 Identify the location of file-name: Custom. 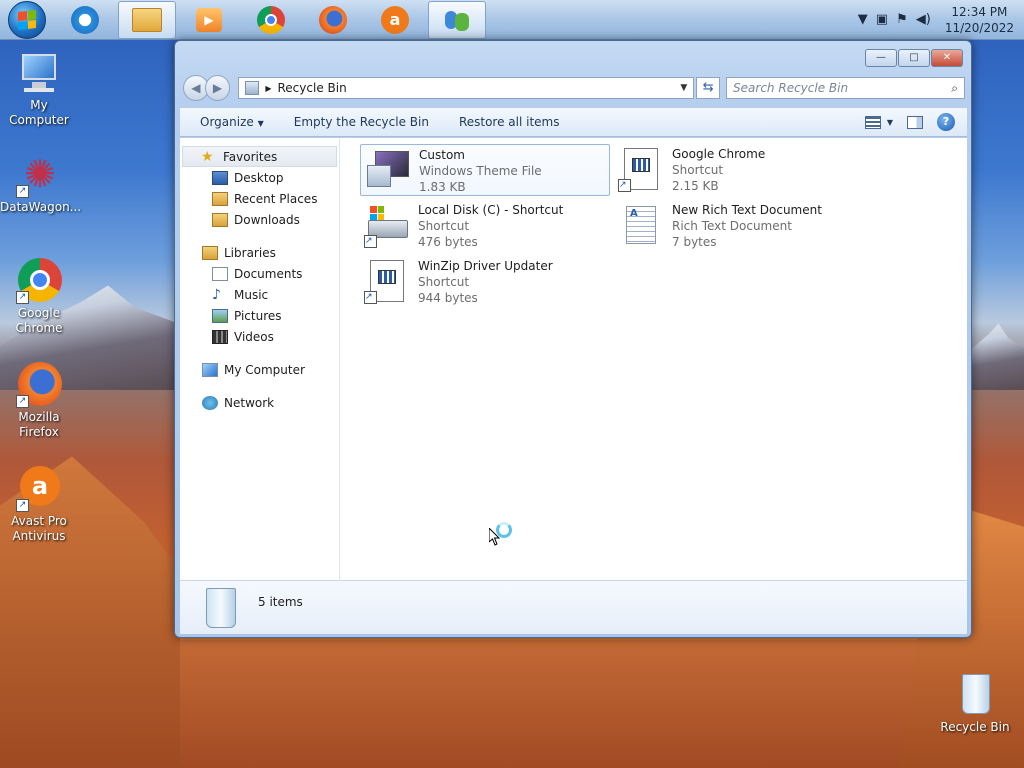
(442, 155).